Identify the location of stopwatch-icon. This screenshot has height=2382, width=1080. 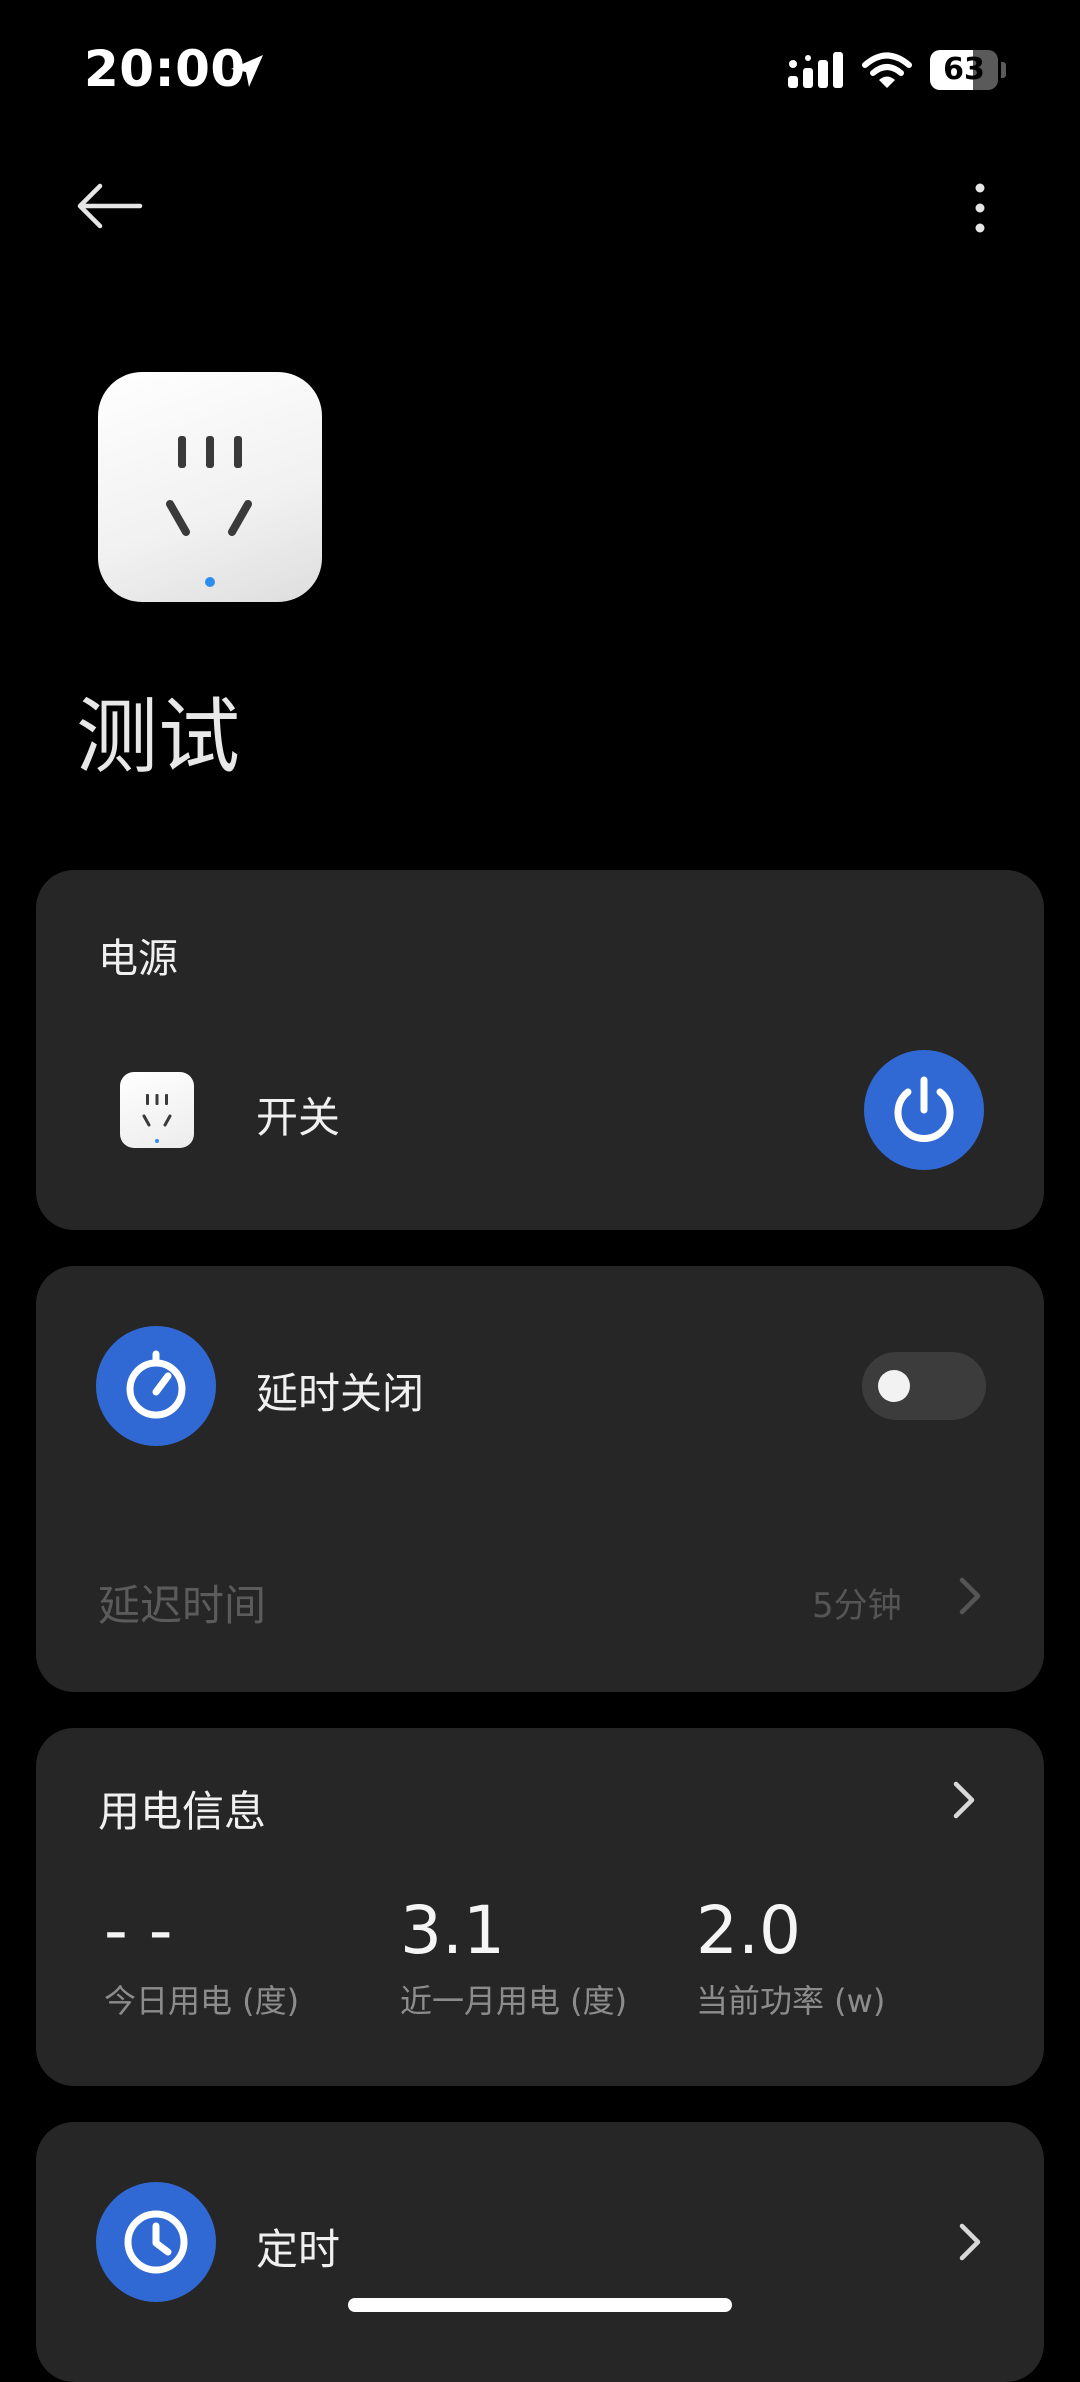
(156, 1384).